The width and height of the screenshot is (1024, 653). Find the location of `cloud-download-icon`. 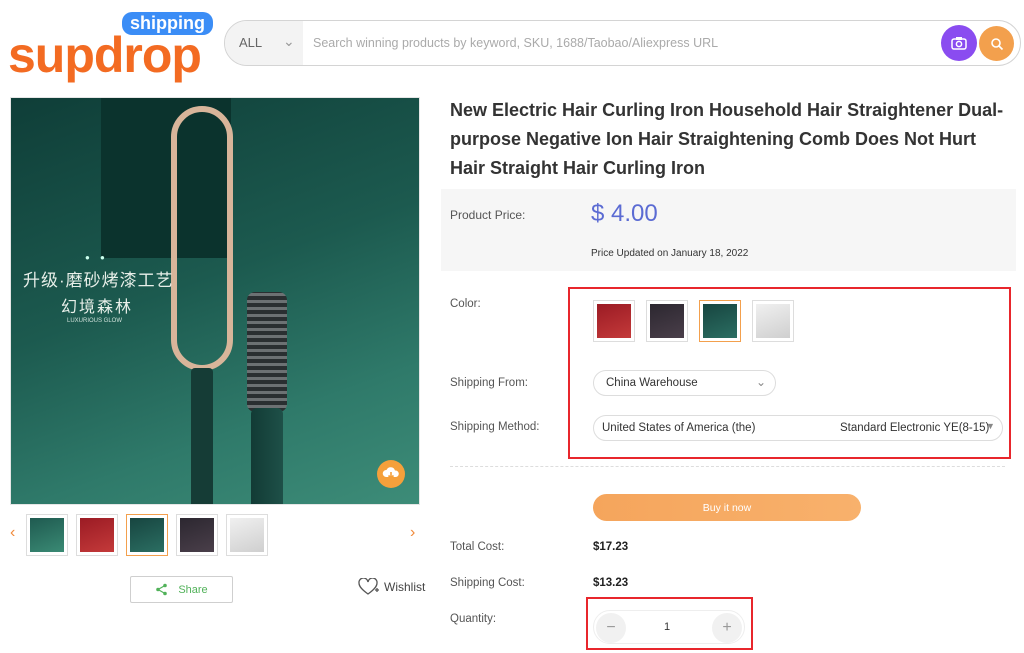

cloud-download-icon is located at coordinates (390, 473).